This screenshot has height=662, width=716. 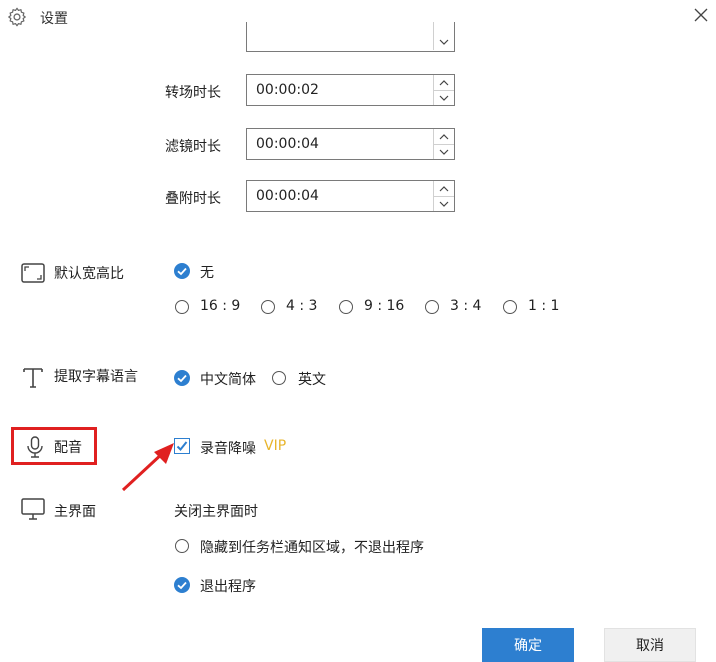 What do you see at coordinates (312, 379) in the screenshot?
I see `subtitle-english-label: 英文` at bounding box center [312, 379].